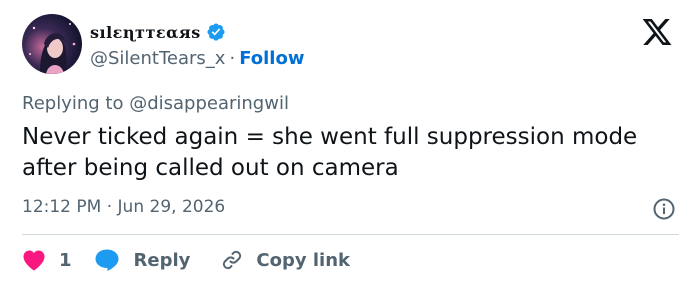 This screenshot has height=287, width=700. I want to click on copy-link-label: Copy link, so click(303, 260).